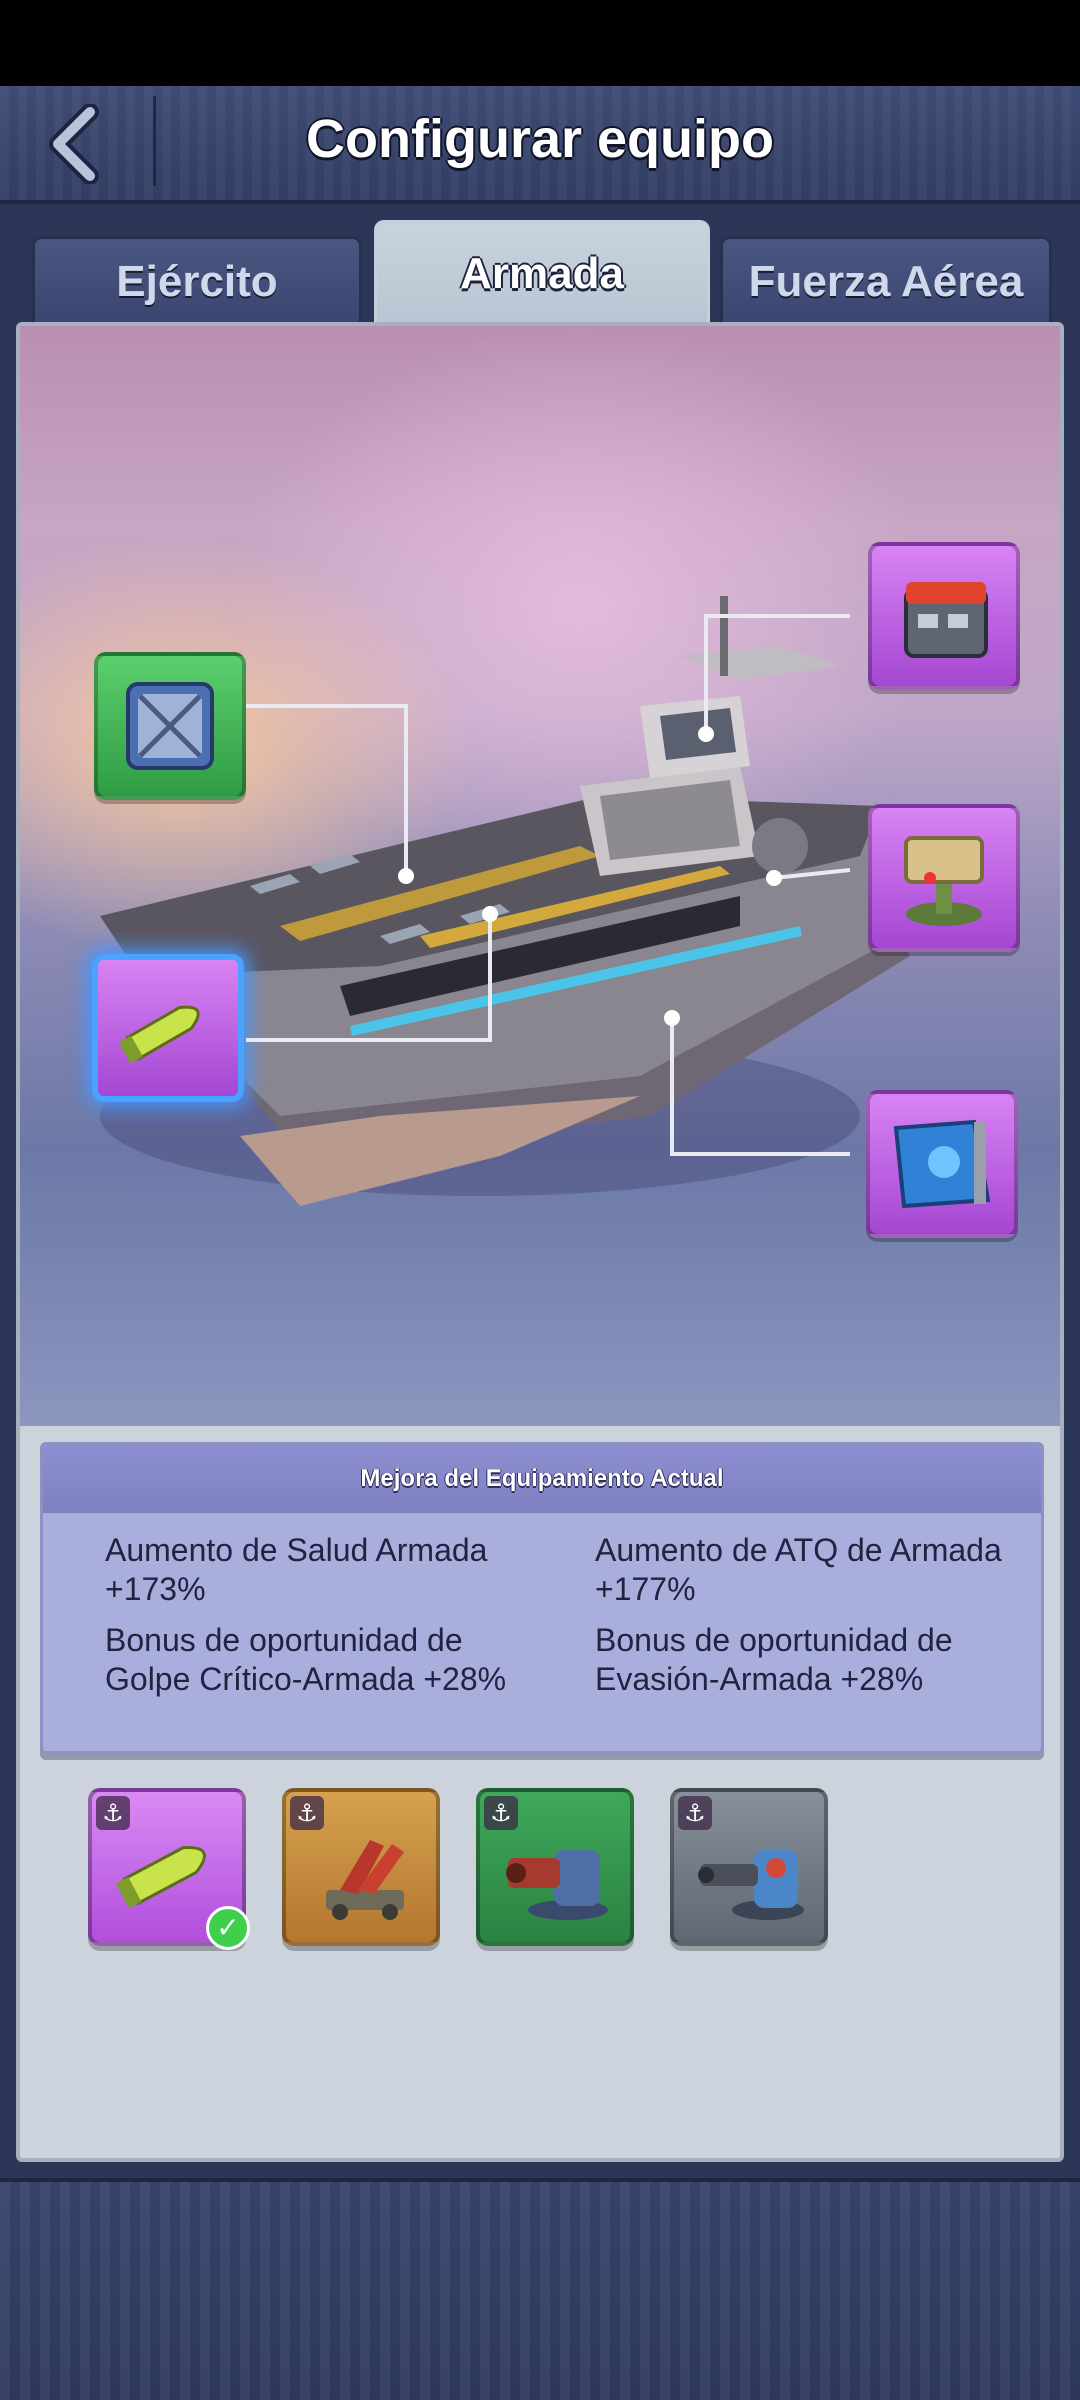 The width and height of the screenshot is (1080, 2400). I want to click on inventory-item-missile-launcher: ⚓, so click(361, 1867).